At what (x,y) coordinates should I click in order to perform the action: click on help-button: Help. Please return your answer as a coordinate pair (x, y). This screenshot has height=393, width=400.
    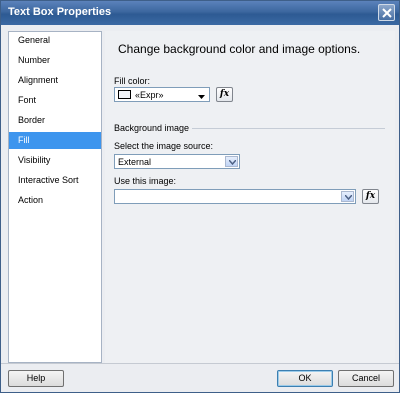
    Looking at the image, I should click on (36, 378).